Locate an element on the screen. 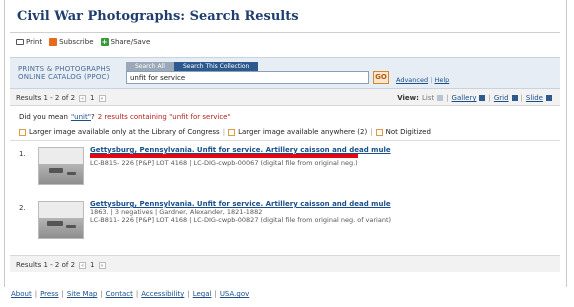  print-icon is located at coordinates (20, 42).